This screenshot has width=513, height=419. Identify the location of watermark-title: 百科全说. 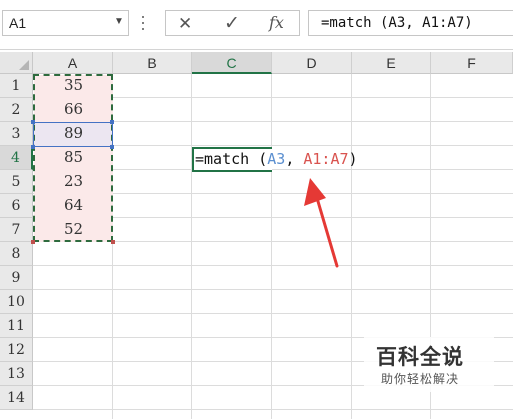
(420, 357).